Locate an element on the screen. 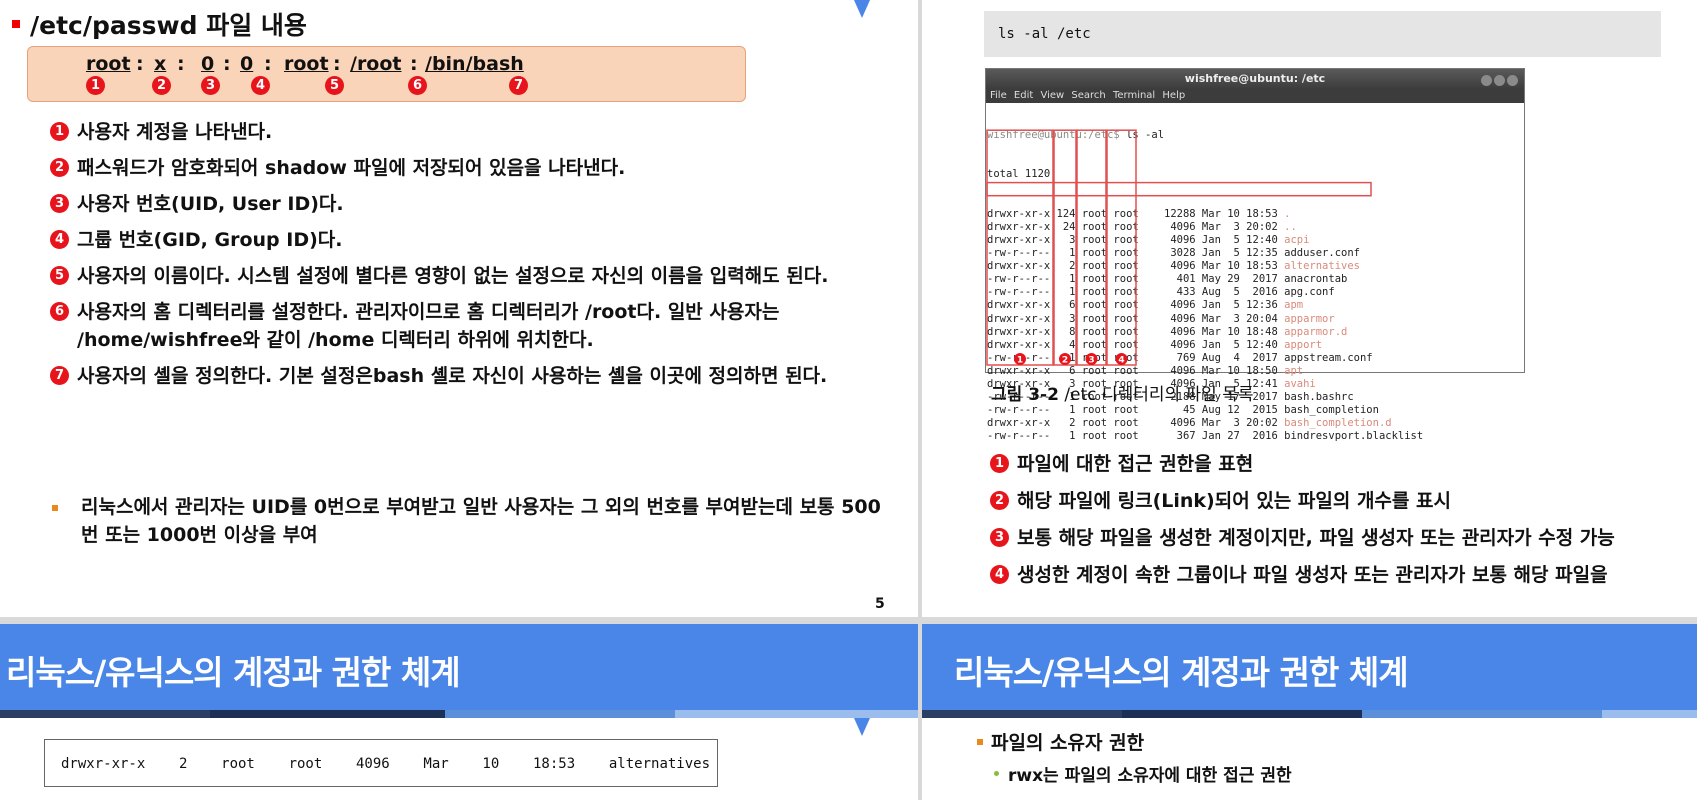 Image resolution: width=1697 pixels, height=800 pixels. passwd-field-gid: 0 is located at coordinates (247, 64).